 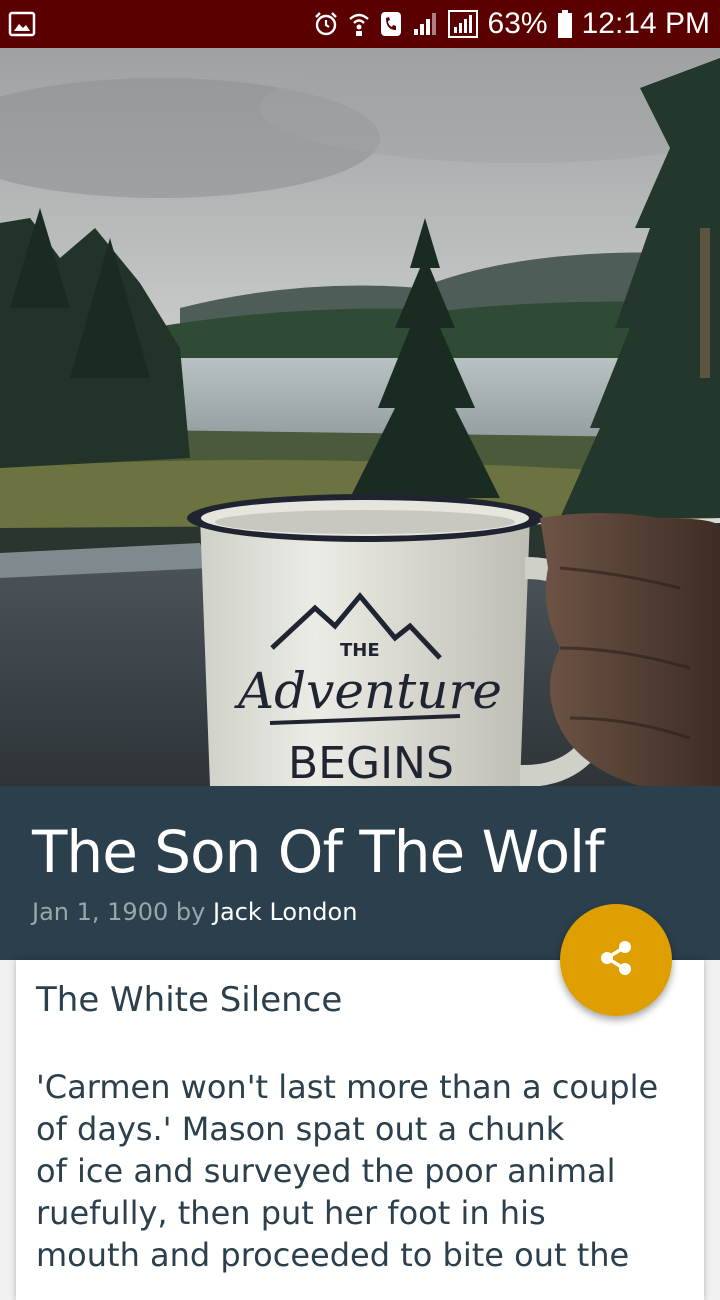 I want to click on body-line: 'Carmen won't last more than a couple, so click(x=347, y=1087).